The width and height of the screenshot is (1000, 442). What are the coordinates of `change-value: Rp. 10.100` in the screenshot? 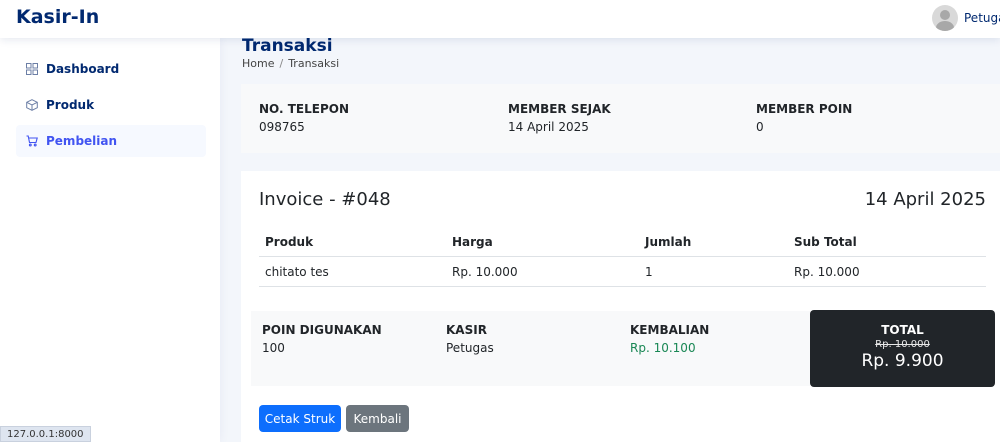 It's located at (663, 348).